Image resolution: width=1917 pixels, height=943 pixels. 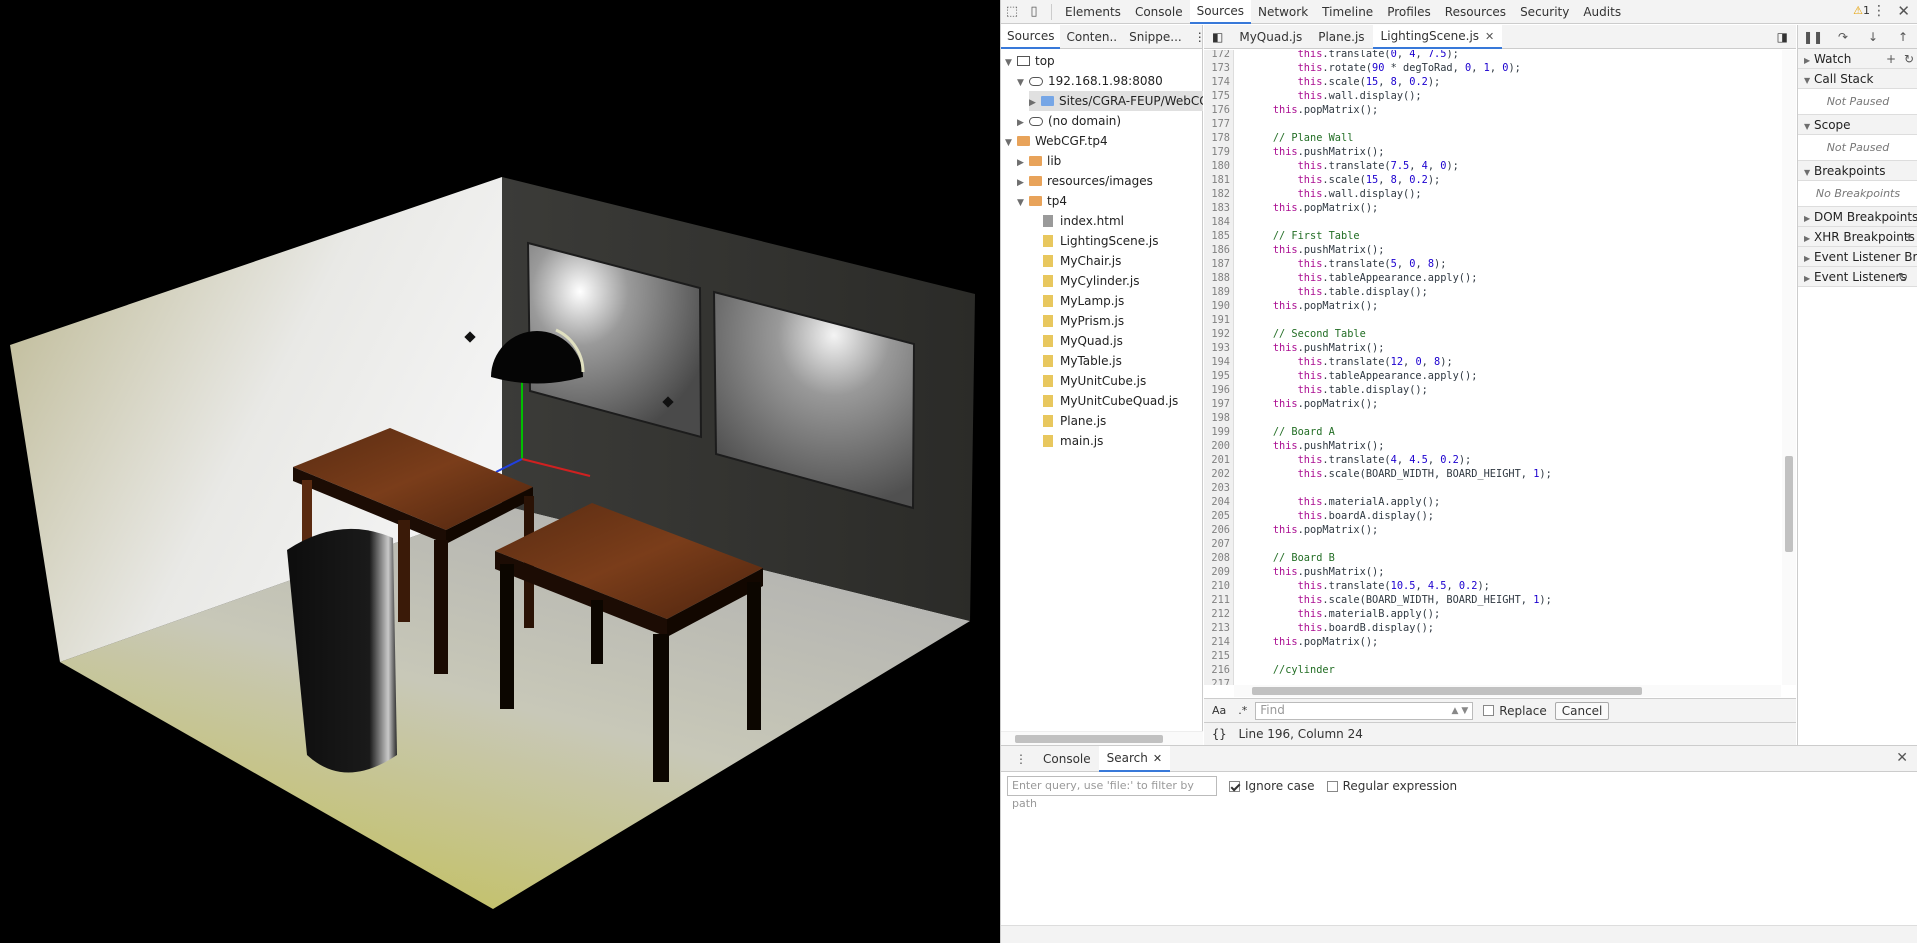 I want to click on code-line: 175 this.wall.display();, so click(x=1492, y=96).